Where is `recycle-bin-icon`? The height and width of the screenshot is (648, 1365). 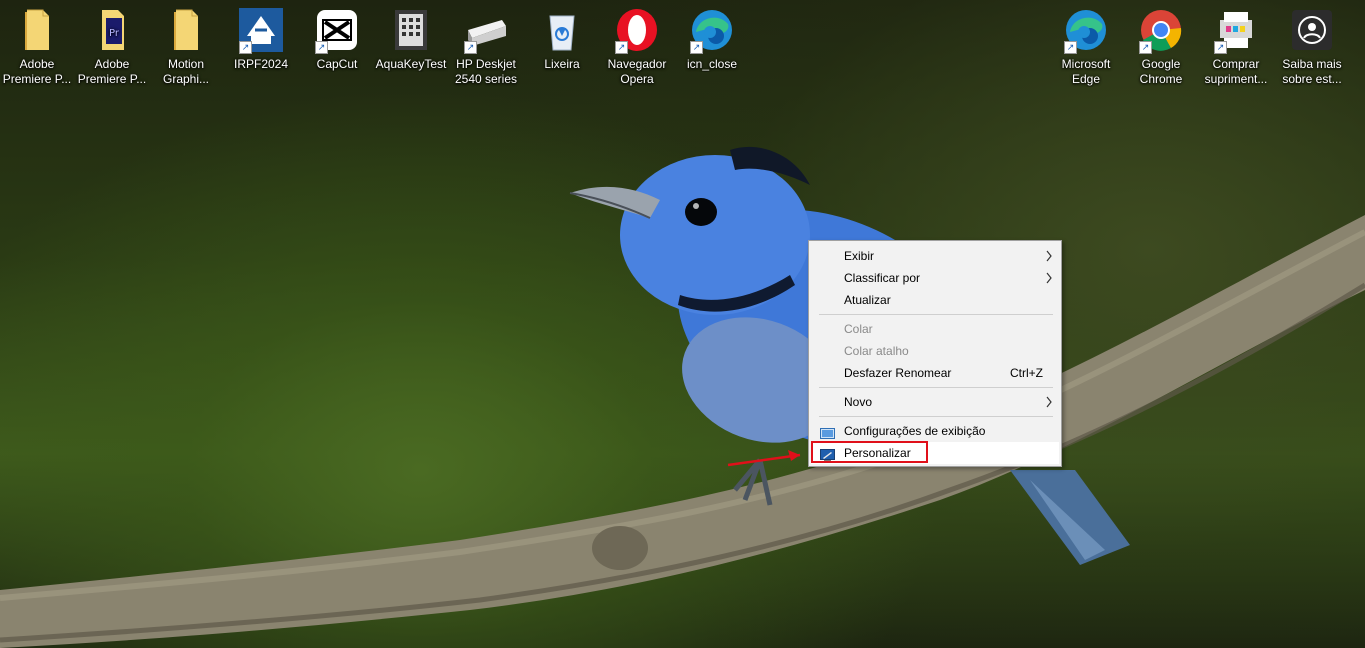 recycle-bin-icon is located at coordinates (562, 30).